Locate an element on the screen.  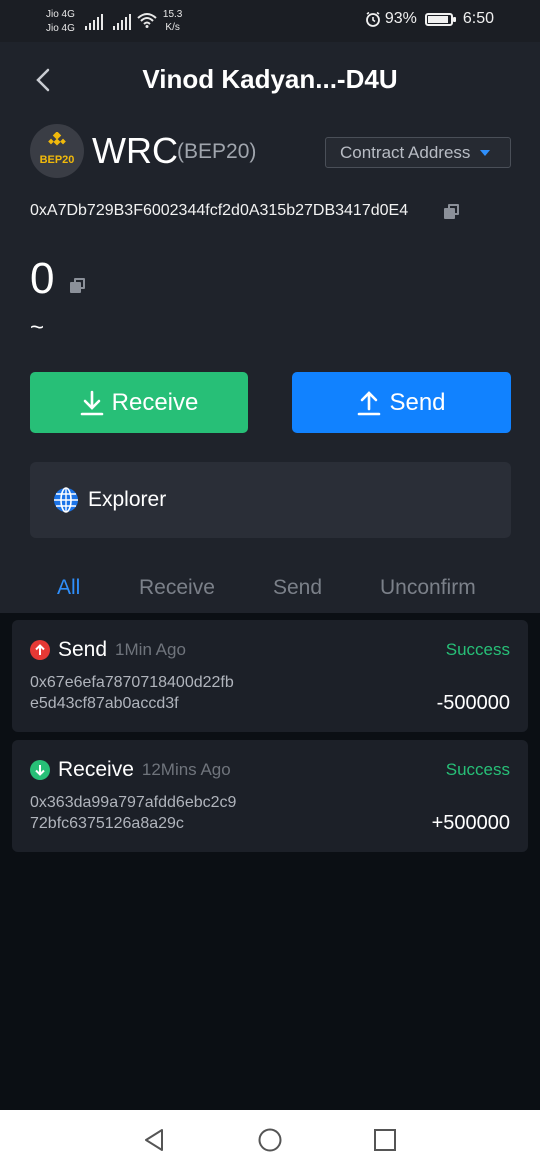
transaction-kind: Send 1Min Ago is located at coordinates (108, 650).